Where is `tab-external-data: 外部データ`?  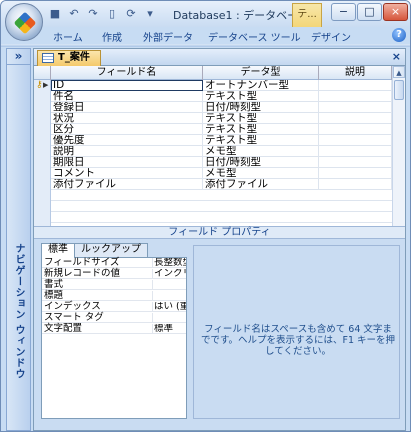
tab-external-data: 外部データ is located at coordinates (168, 36).